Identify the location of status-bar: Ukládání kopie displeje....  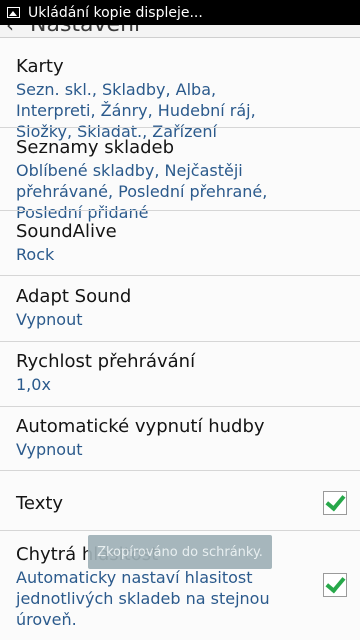
(180, 12).